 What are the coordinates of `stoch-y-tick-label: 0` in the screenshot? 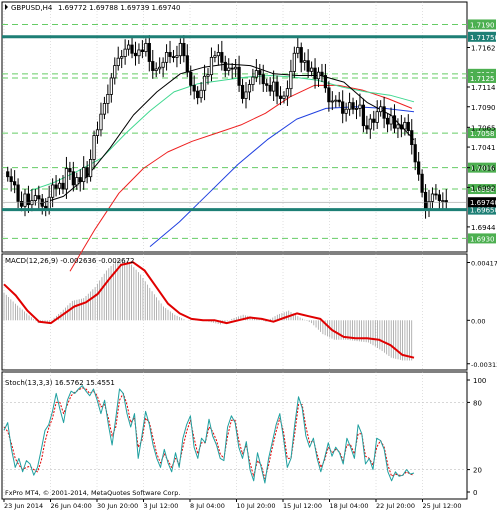 It's located at (475, 493).